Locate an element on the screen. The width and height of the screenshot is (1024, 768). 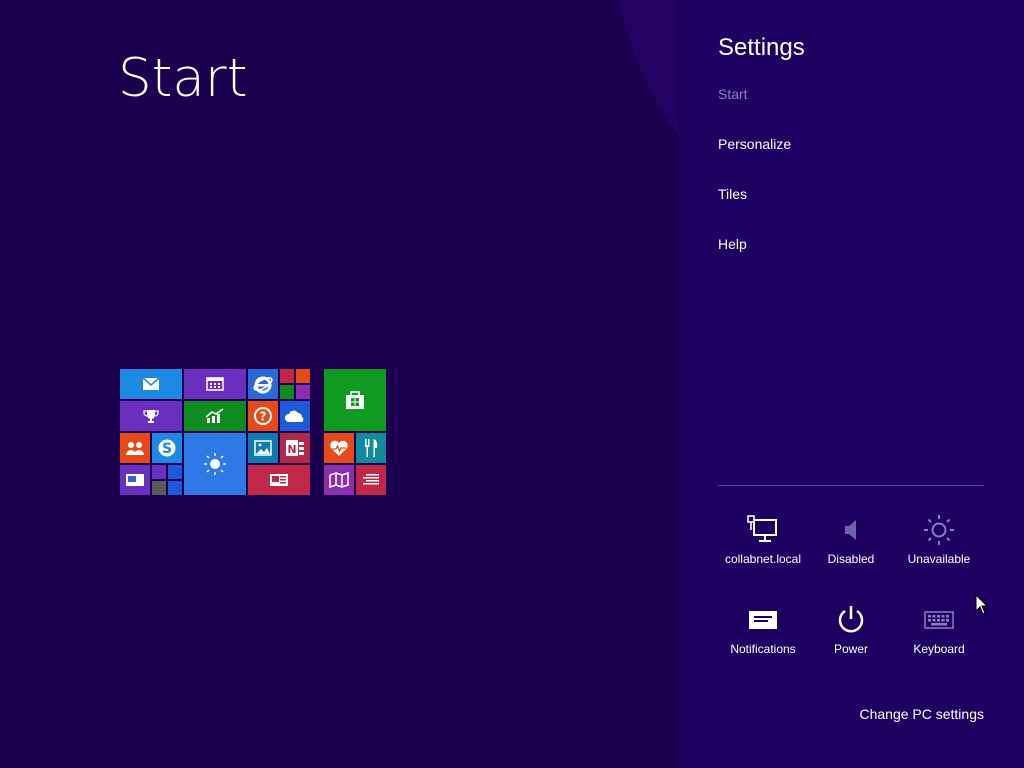
weather-tile is located at coordinates (215, 464).